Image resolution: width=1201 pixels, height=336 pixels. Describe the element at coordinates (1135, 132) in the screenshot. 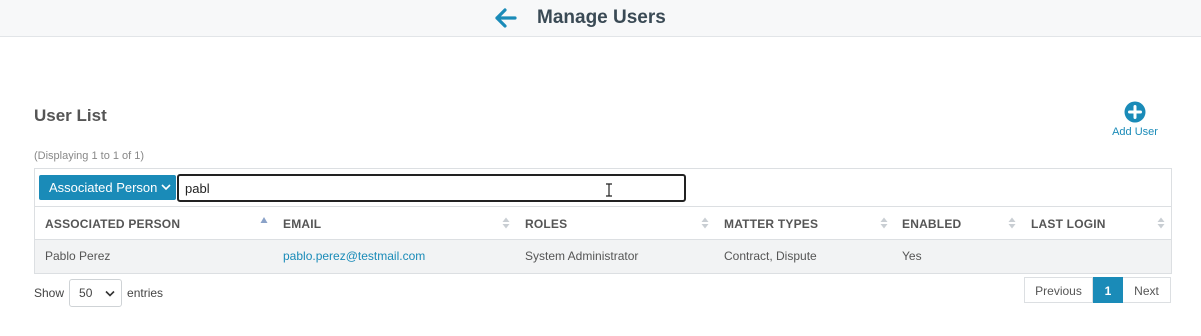

I see `add-user-label: Add User` at that location.